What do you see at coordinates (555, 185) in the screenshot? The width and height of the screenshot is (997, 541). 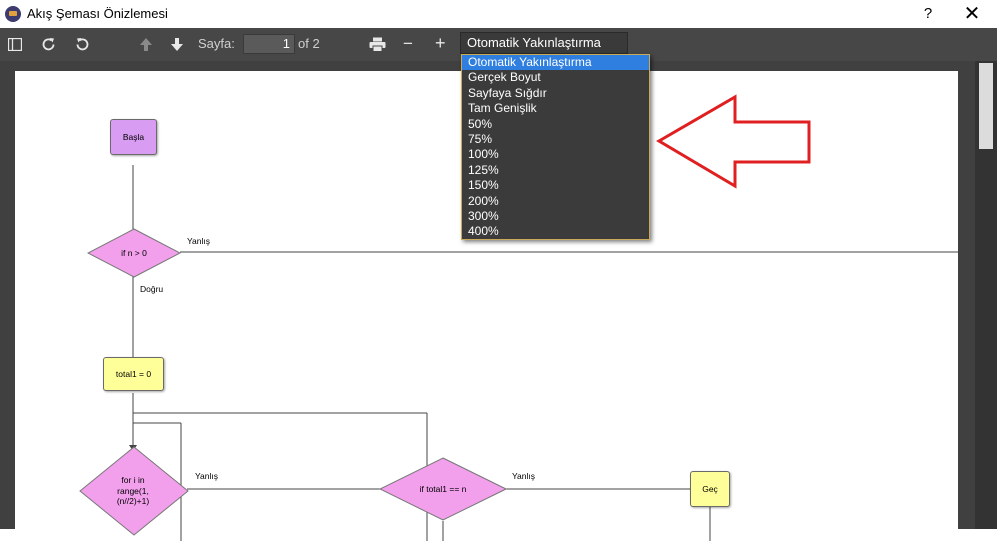 I see `zoom-option-150: 150%` at bounding box center [555, 185].